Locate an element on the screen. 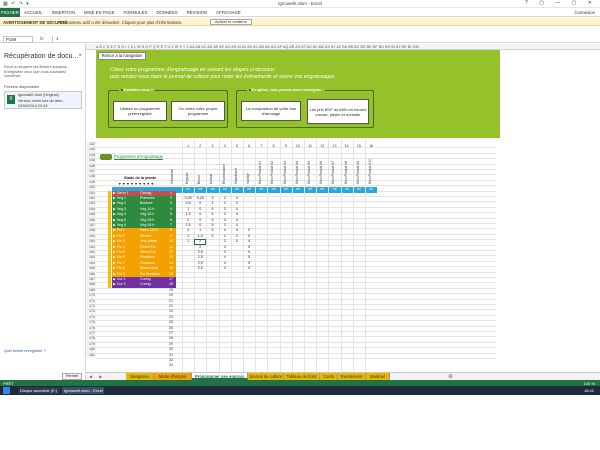  week-cell: 33 is located at coordinates (171, 365).